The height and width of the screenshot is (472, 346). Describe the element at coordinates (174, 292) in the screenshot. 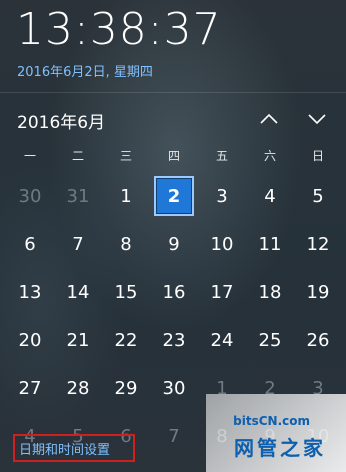

I see `calendar-day: 16` at that location.